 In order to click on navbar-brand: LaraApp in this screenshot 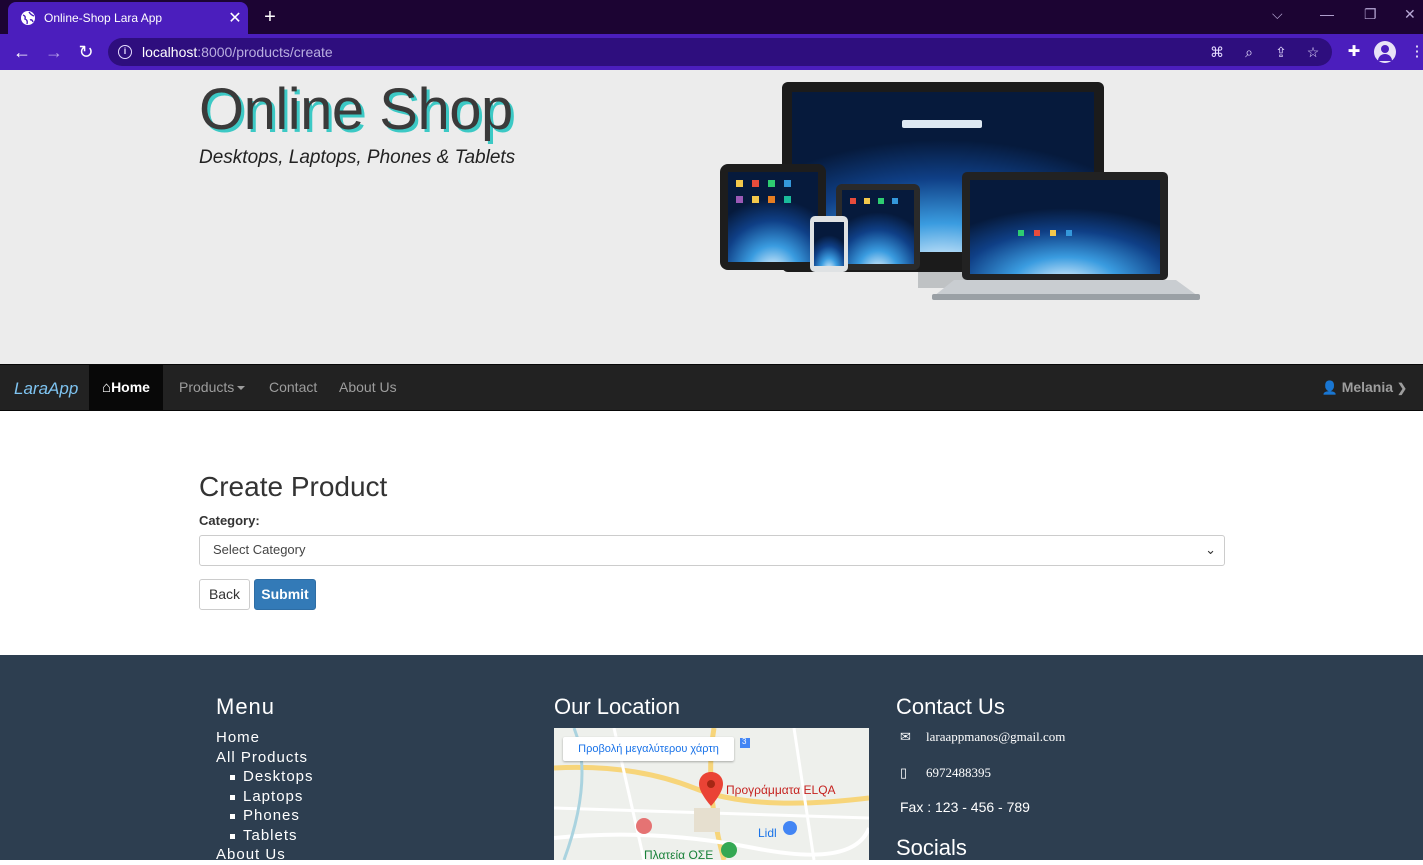, I will do `click(46, 389)`.